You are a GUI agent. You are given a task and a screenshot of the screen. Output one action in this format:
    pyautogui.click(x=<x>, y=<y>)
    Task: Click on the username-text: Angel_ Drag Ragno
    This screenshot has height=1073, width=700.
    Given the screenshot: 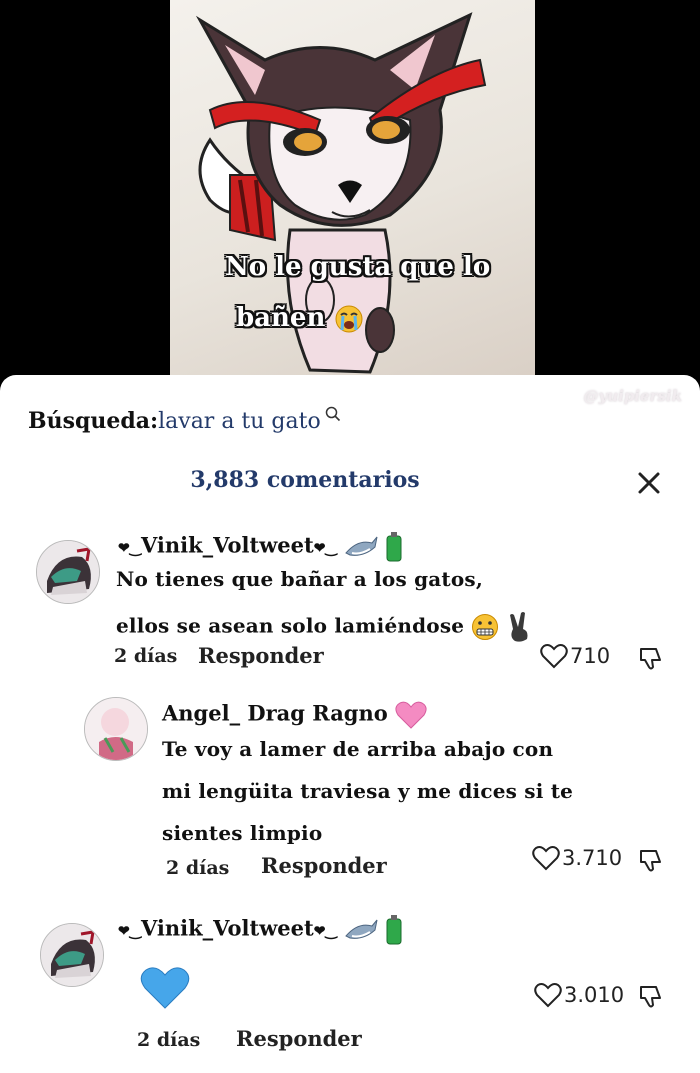 What is the action you would take?
    pyautogui.click(x=275, y=713)
    